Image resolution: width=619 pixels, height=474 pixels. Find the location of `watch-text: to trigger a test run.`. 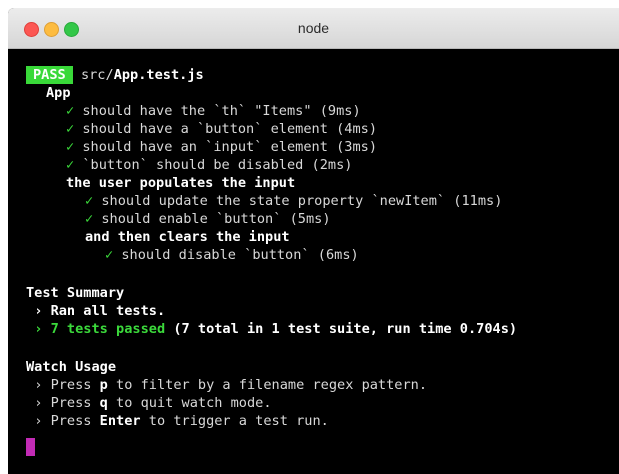

watch-text: to trigger a test run. is located at coordinates (234, 421).